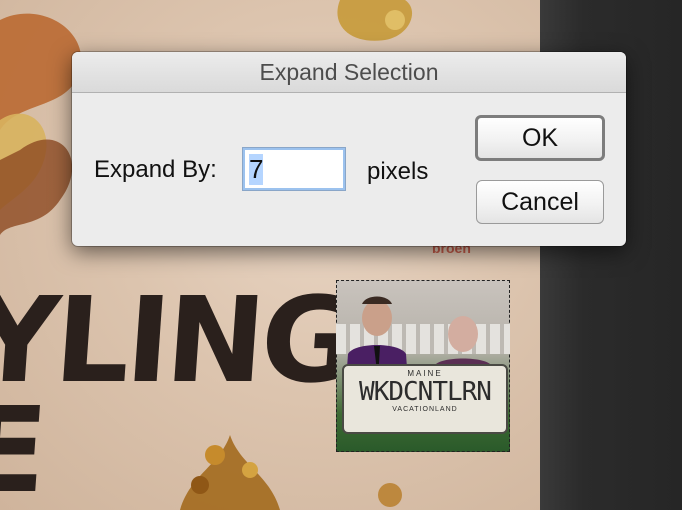 The width and height of the screenshot is (682, 510). I want to click on pasted-photo-selection: MAINE WKDCNTLRN VACATIONLAND, so click(423, 366).